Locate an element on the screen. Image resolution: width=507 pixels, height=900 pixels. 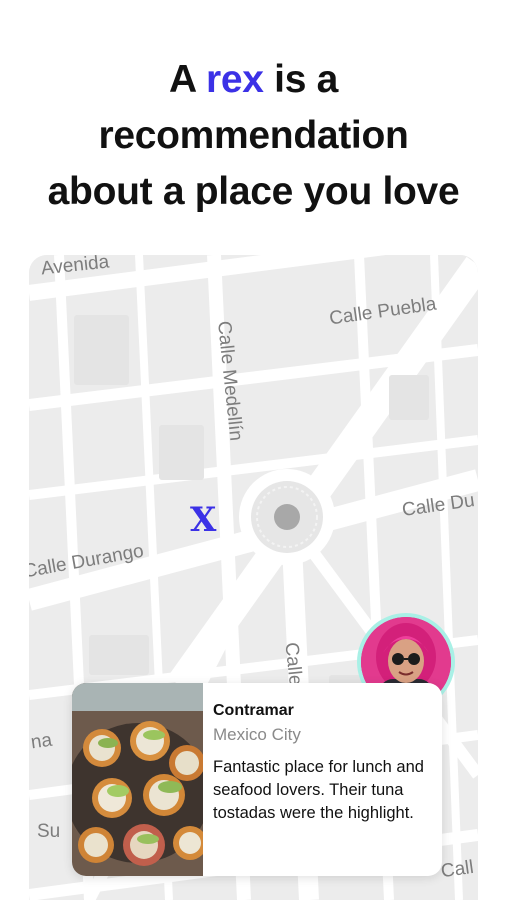
headline-line-2: recommendation is located at coordinates (253, 135).